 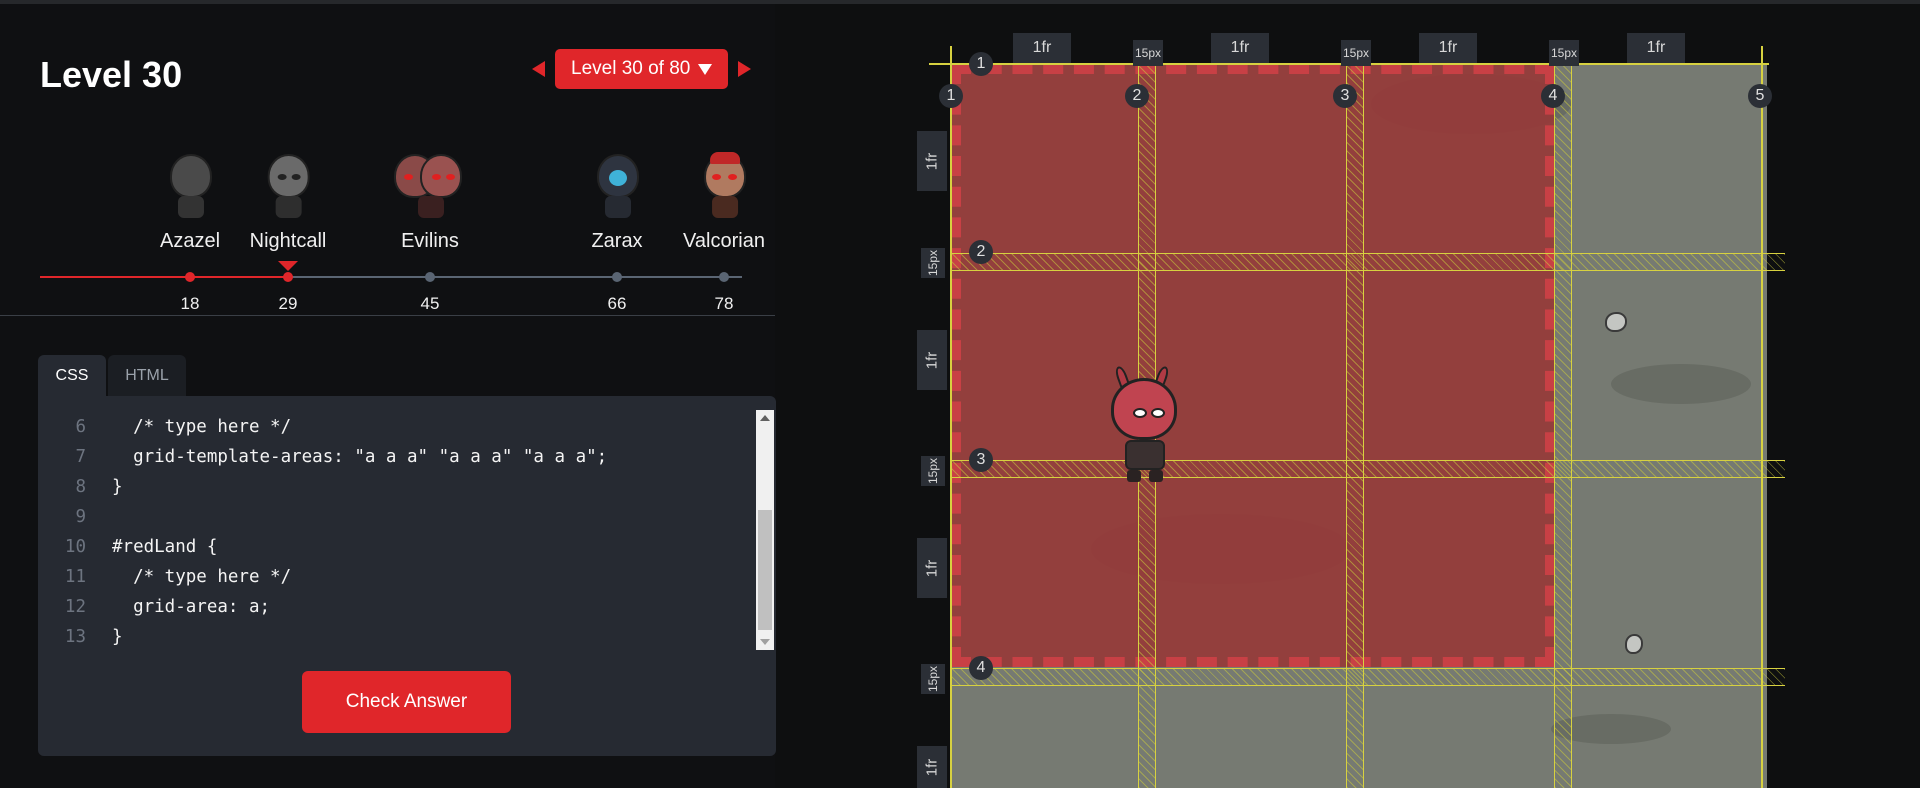 I want to click on column-line-number: 3, so click(x=1345, y=96).